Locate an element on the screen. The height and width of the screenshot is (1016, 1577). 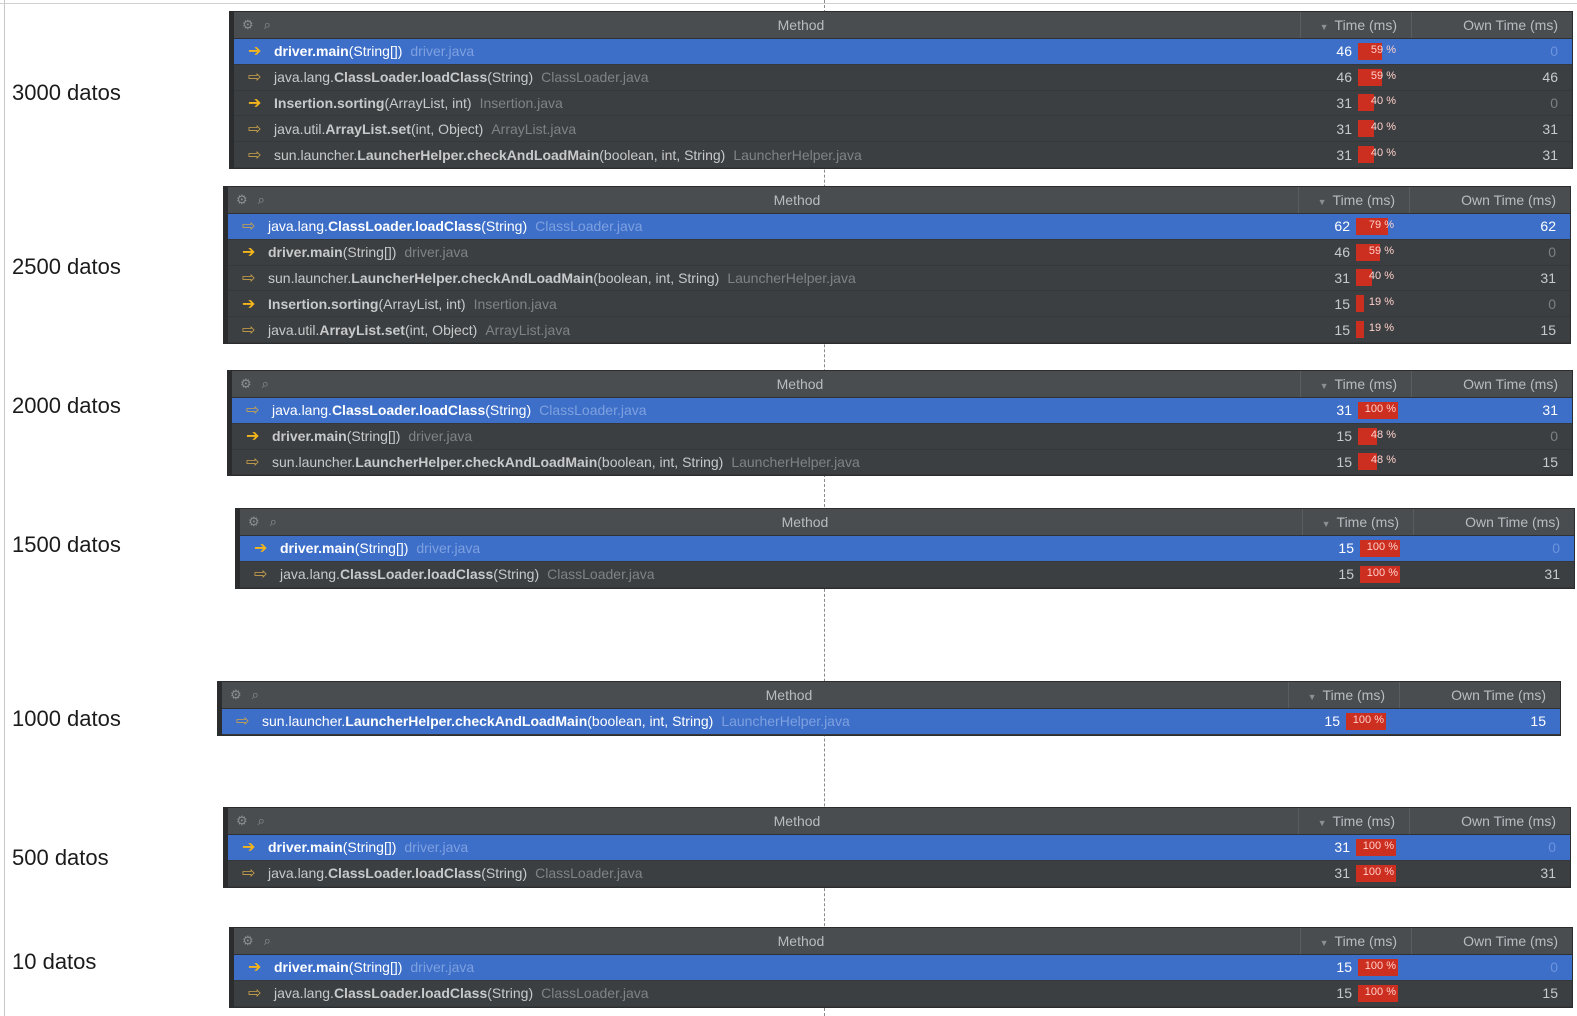
percent-label: 100 % is located at coordinates (1382, 546).